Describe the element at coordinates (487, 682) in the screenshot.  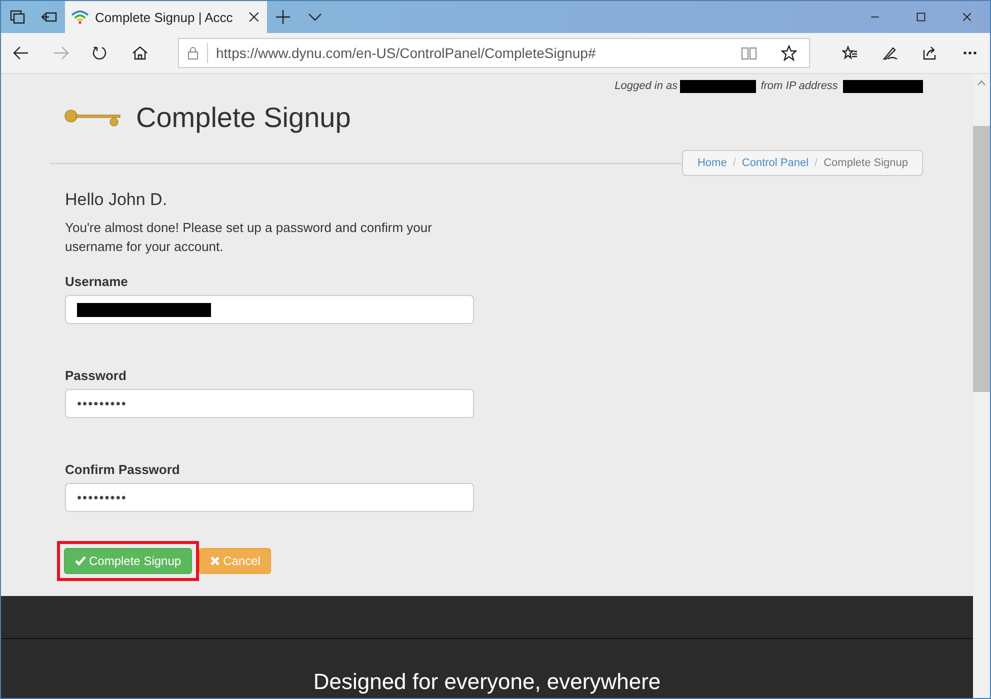
I see `footer-tagline: Designed for everyone, everywhere` at that location.